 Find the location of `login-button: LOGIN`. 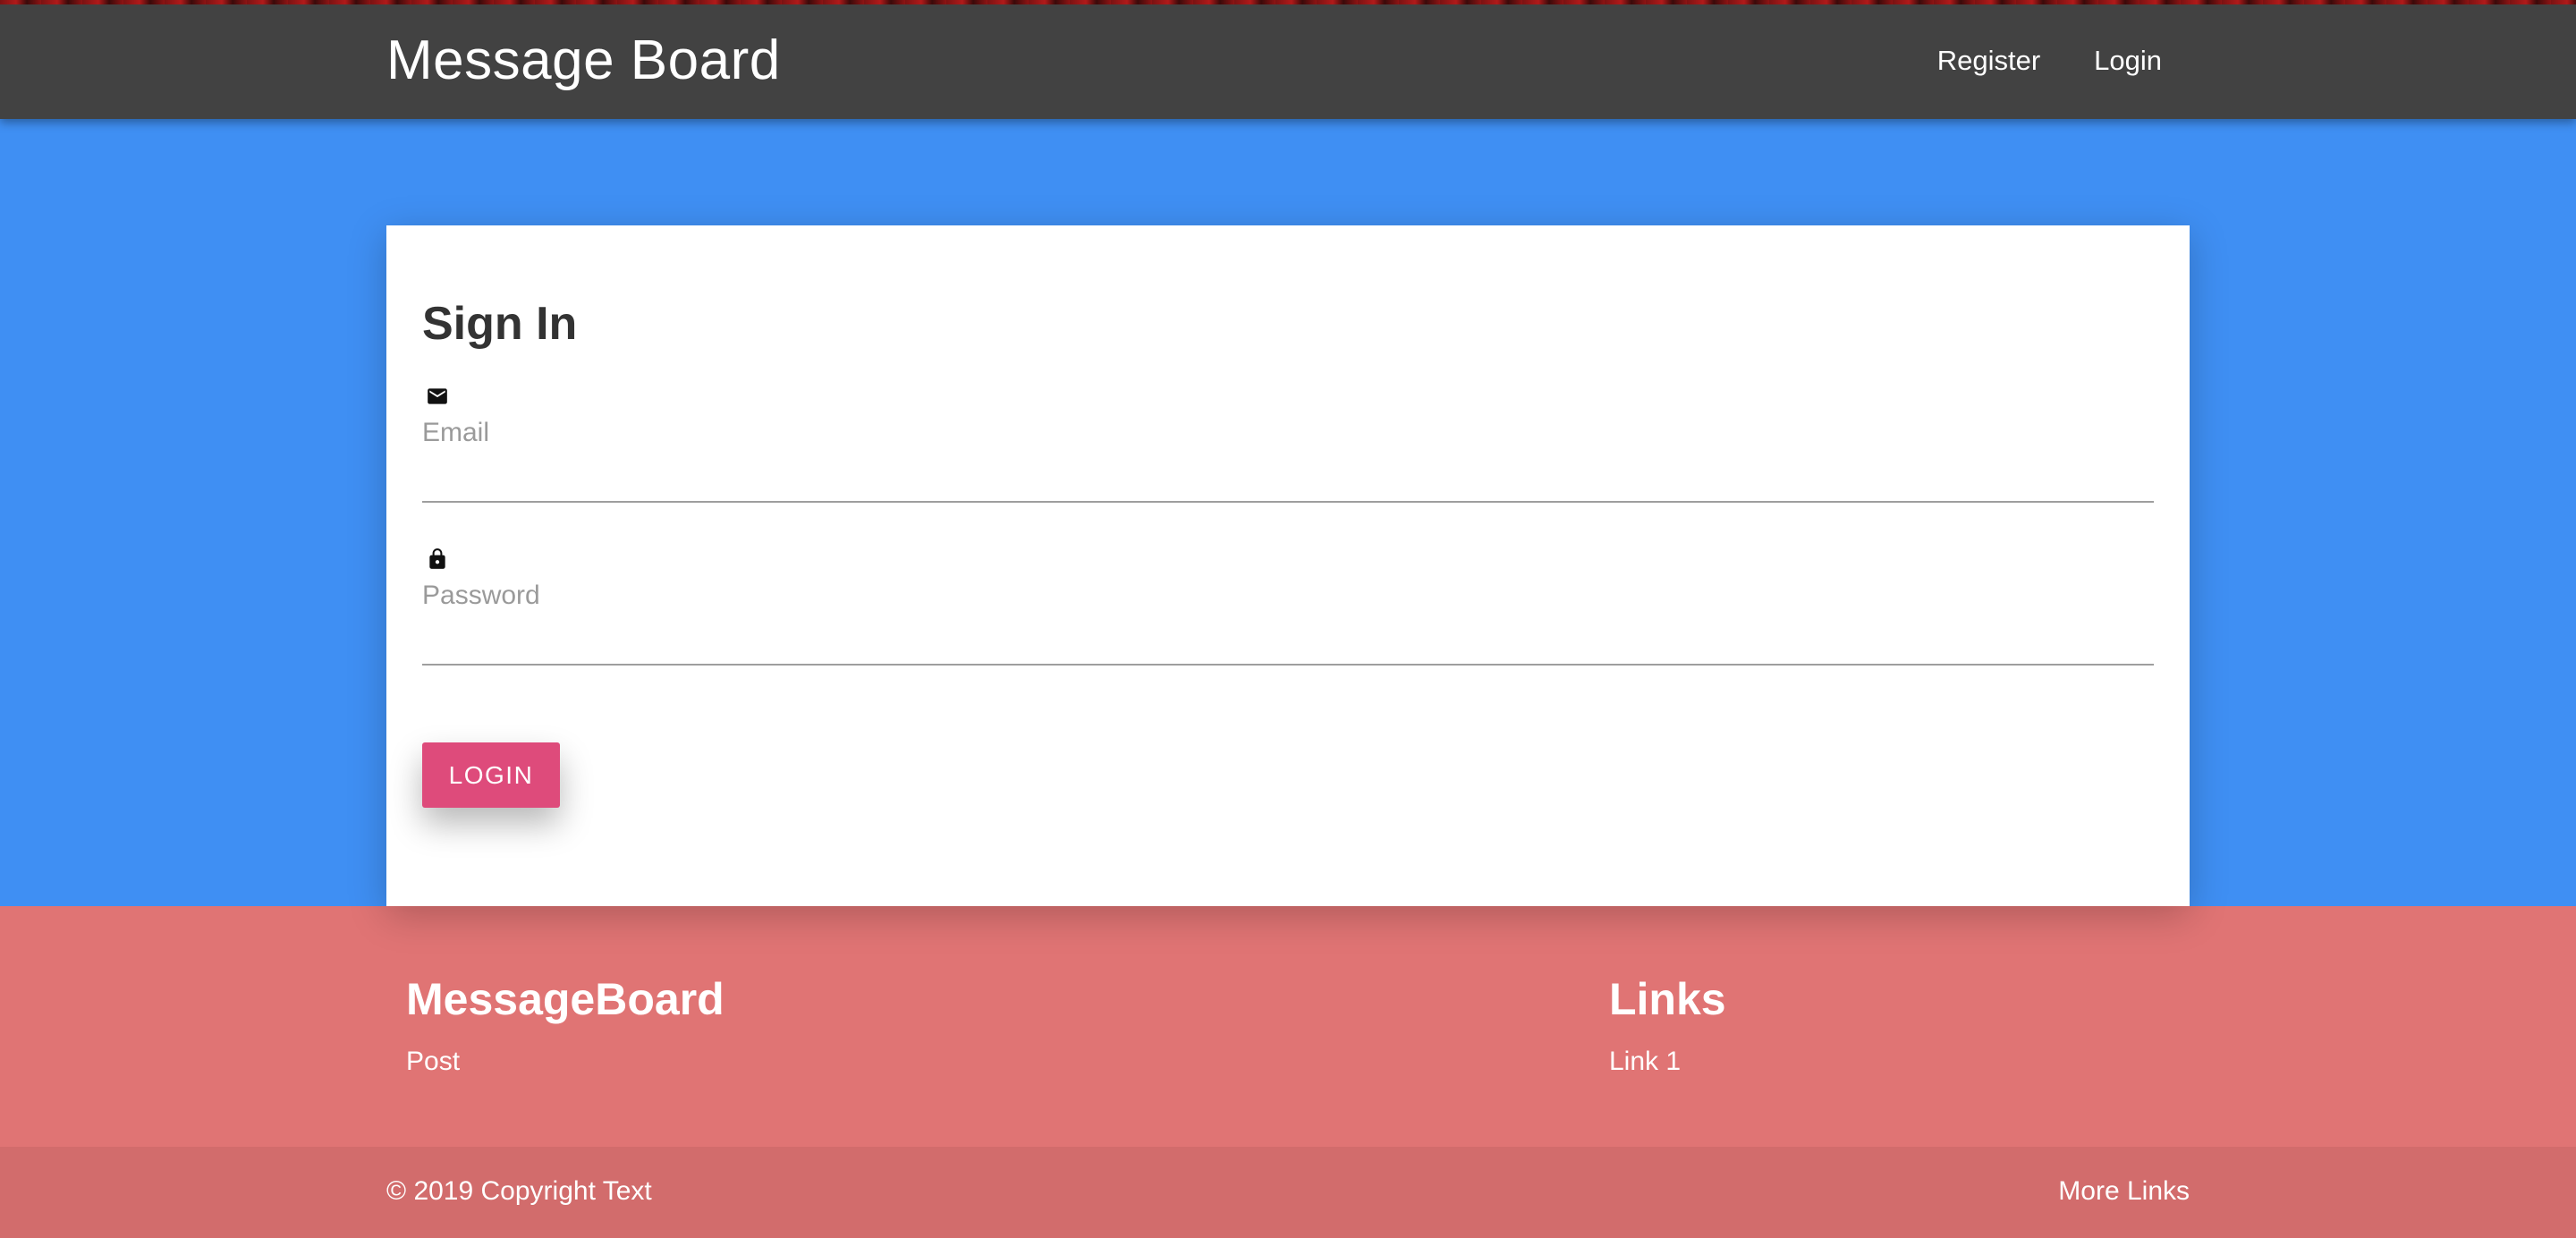

login-button: LOGIN is located at coordinates (491, 775).